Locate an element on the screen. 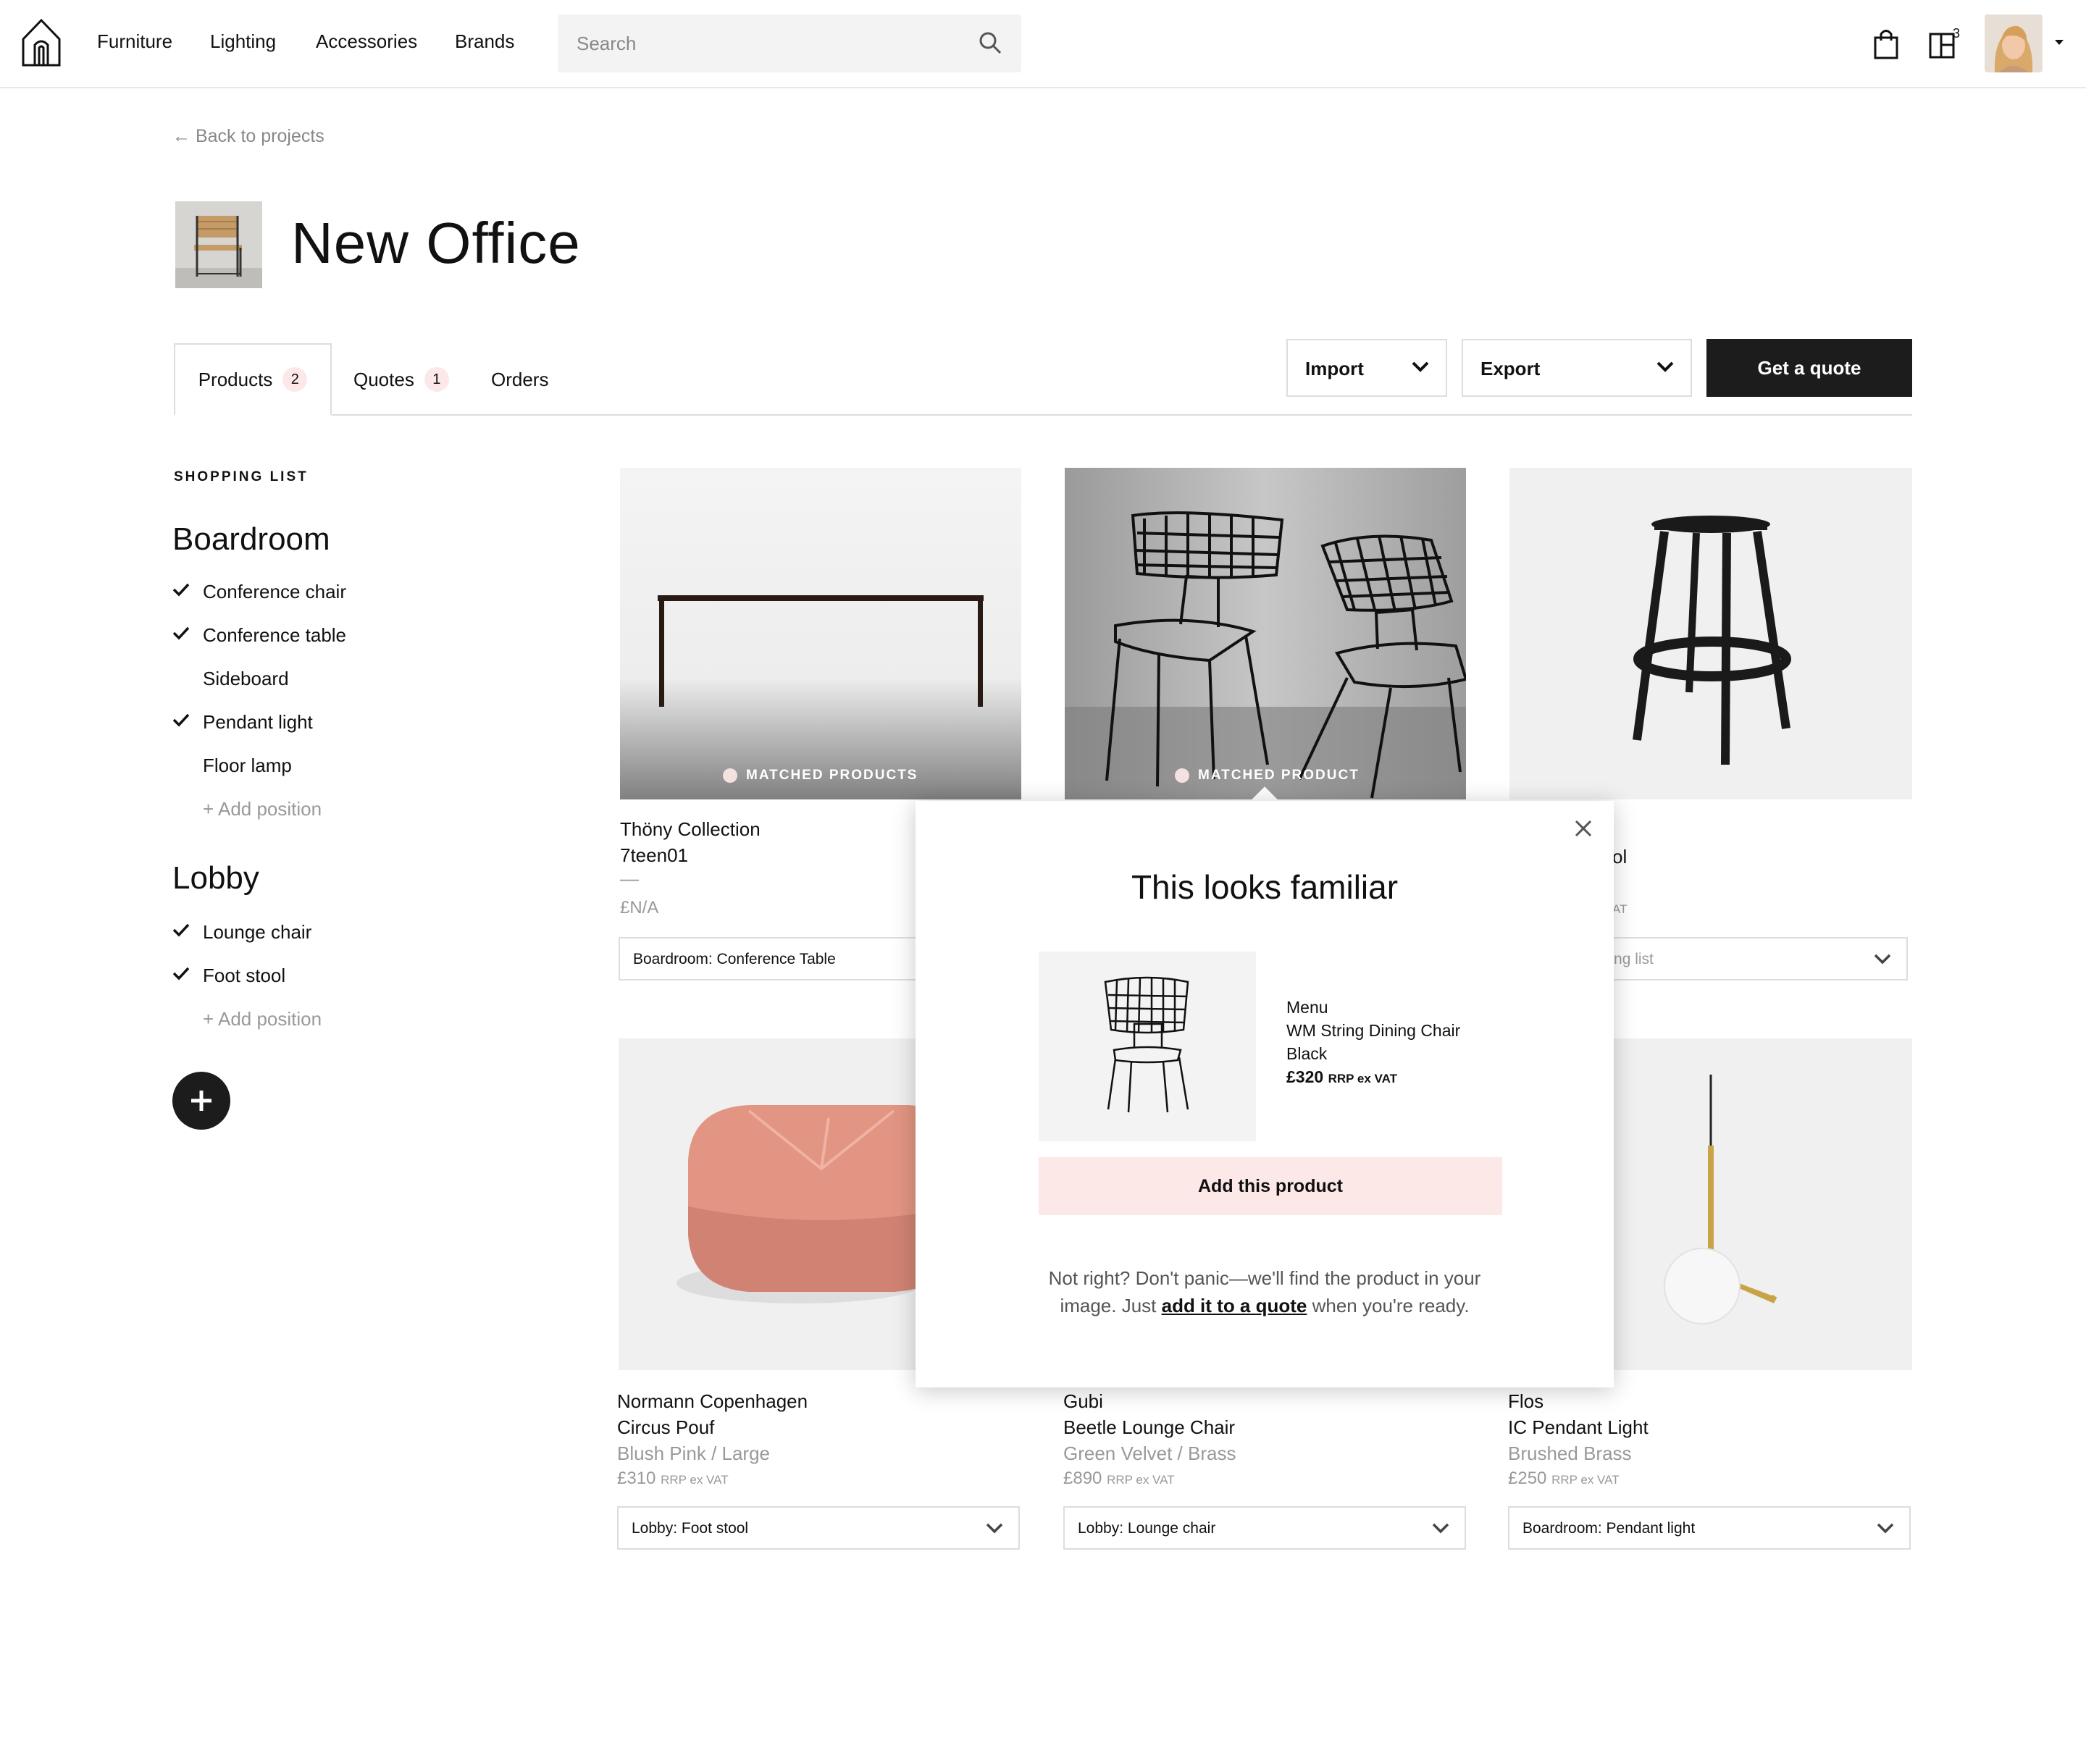 The image size is (2086, 1764). shopping-list-select: Boardroom: Pendant light is located at coordinates (1709, 1528).